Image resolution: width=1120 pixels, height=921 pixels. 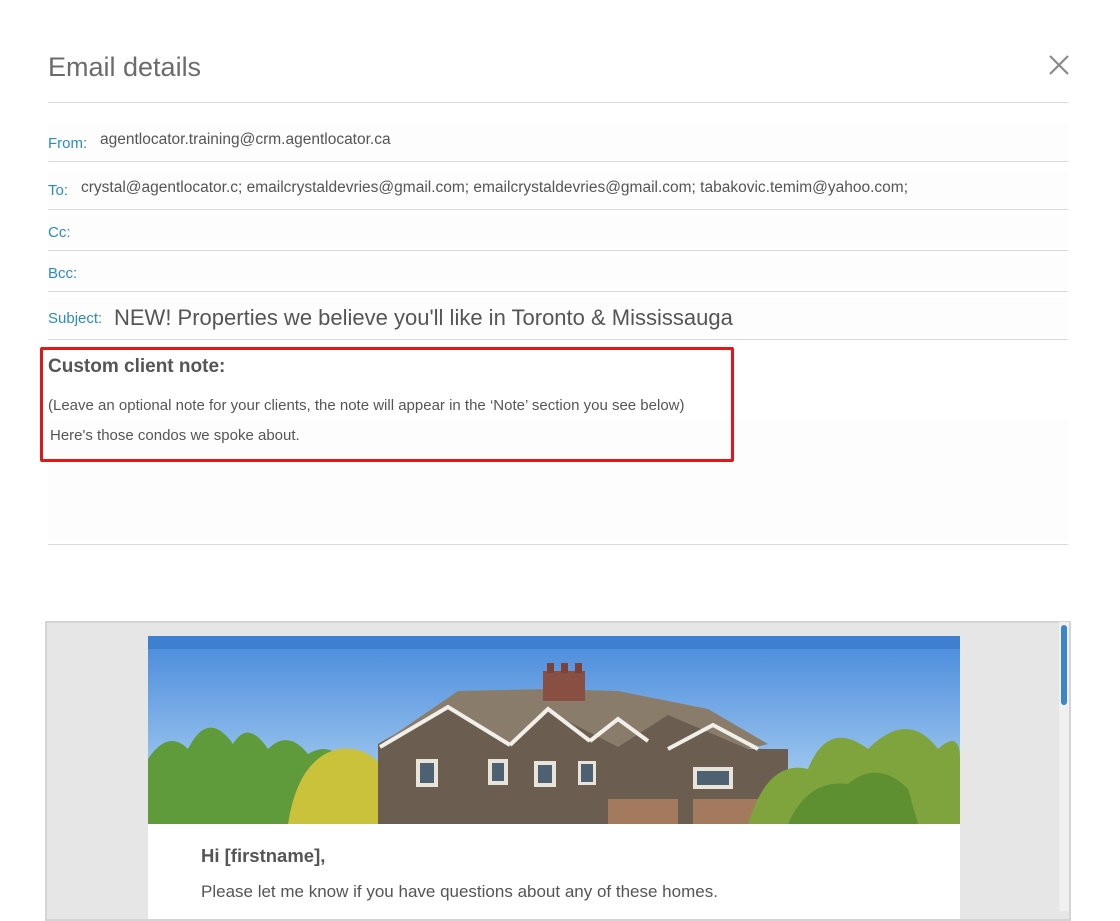 What do you see at coordinates (58, 190) in the screenshot?
I see `to-label: To:` at bounding box center [58, 190].